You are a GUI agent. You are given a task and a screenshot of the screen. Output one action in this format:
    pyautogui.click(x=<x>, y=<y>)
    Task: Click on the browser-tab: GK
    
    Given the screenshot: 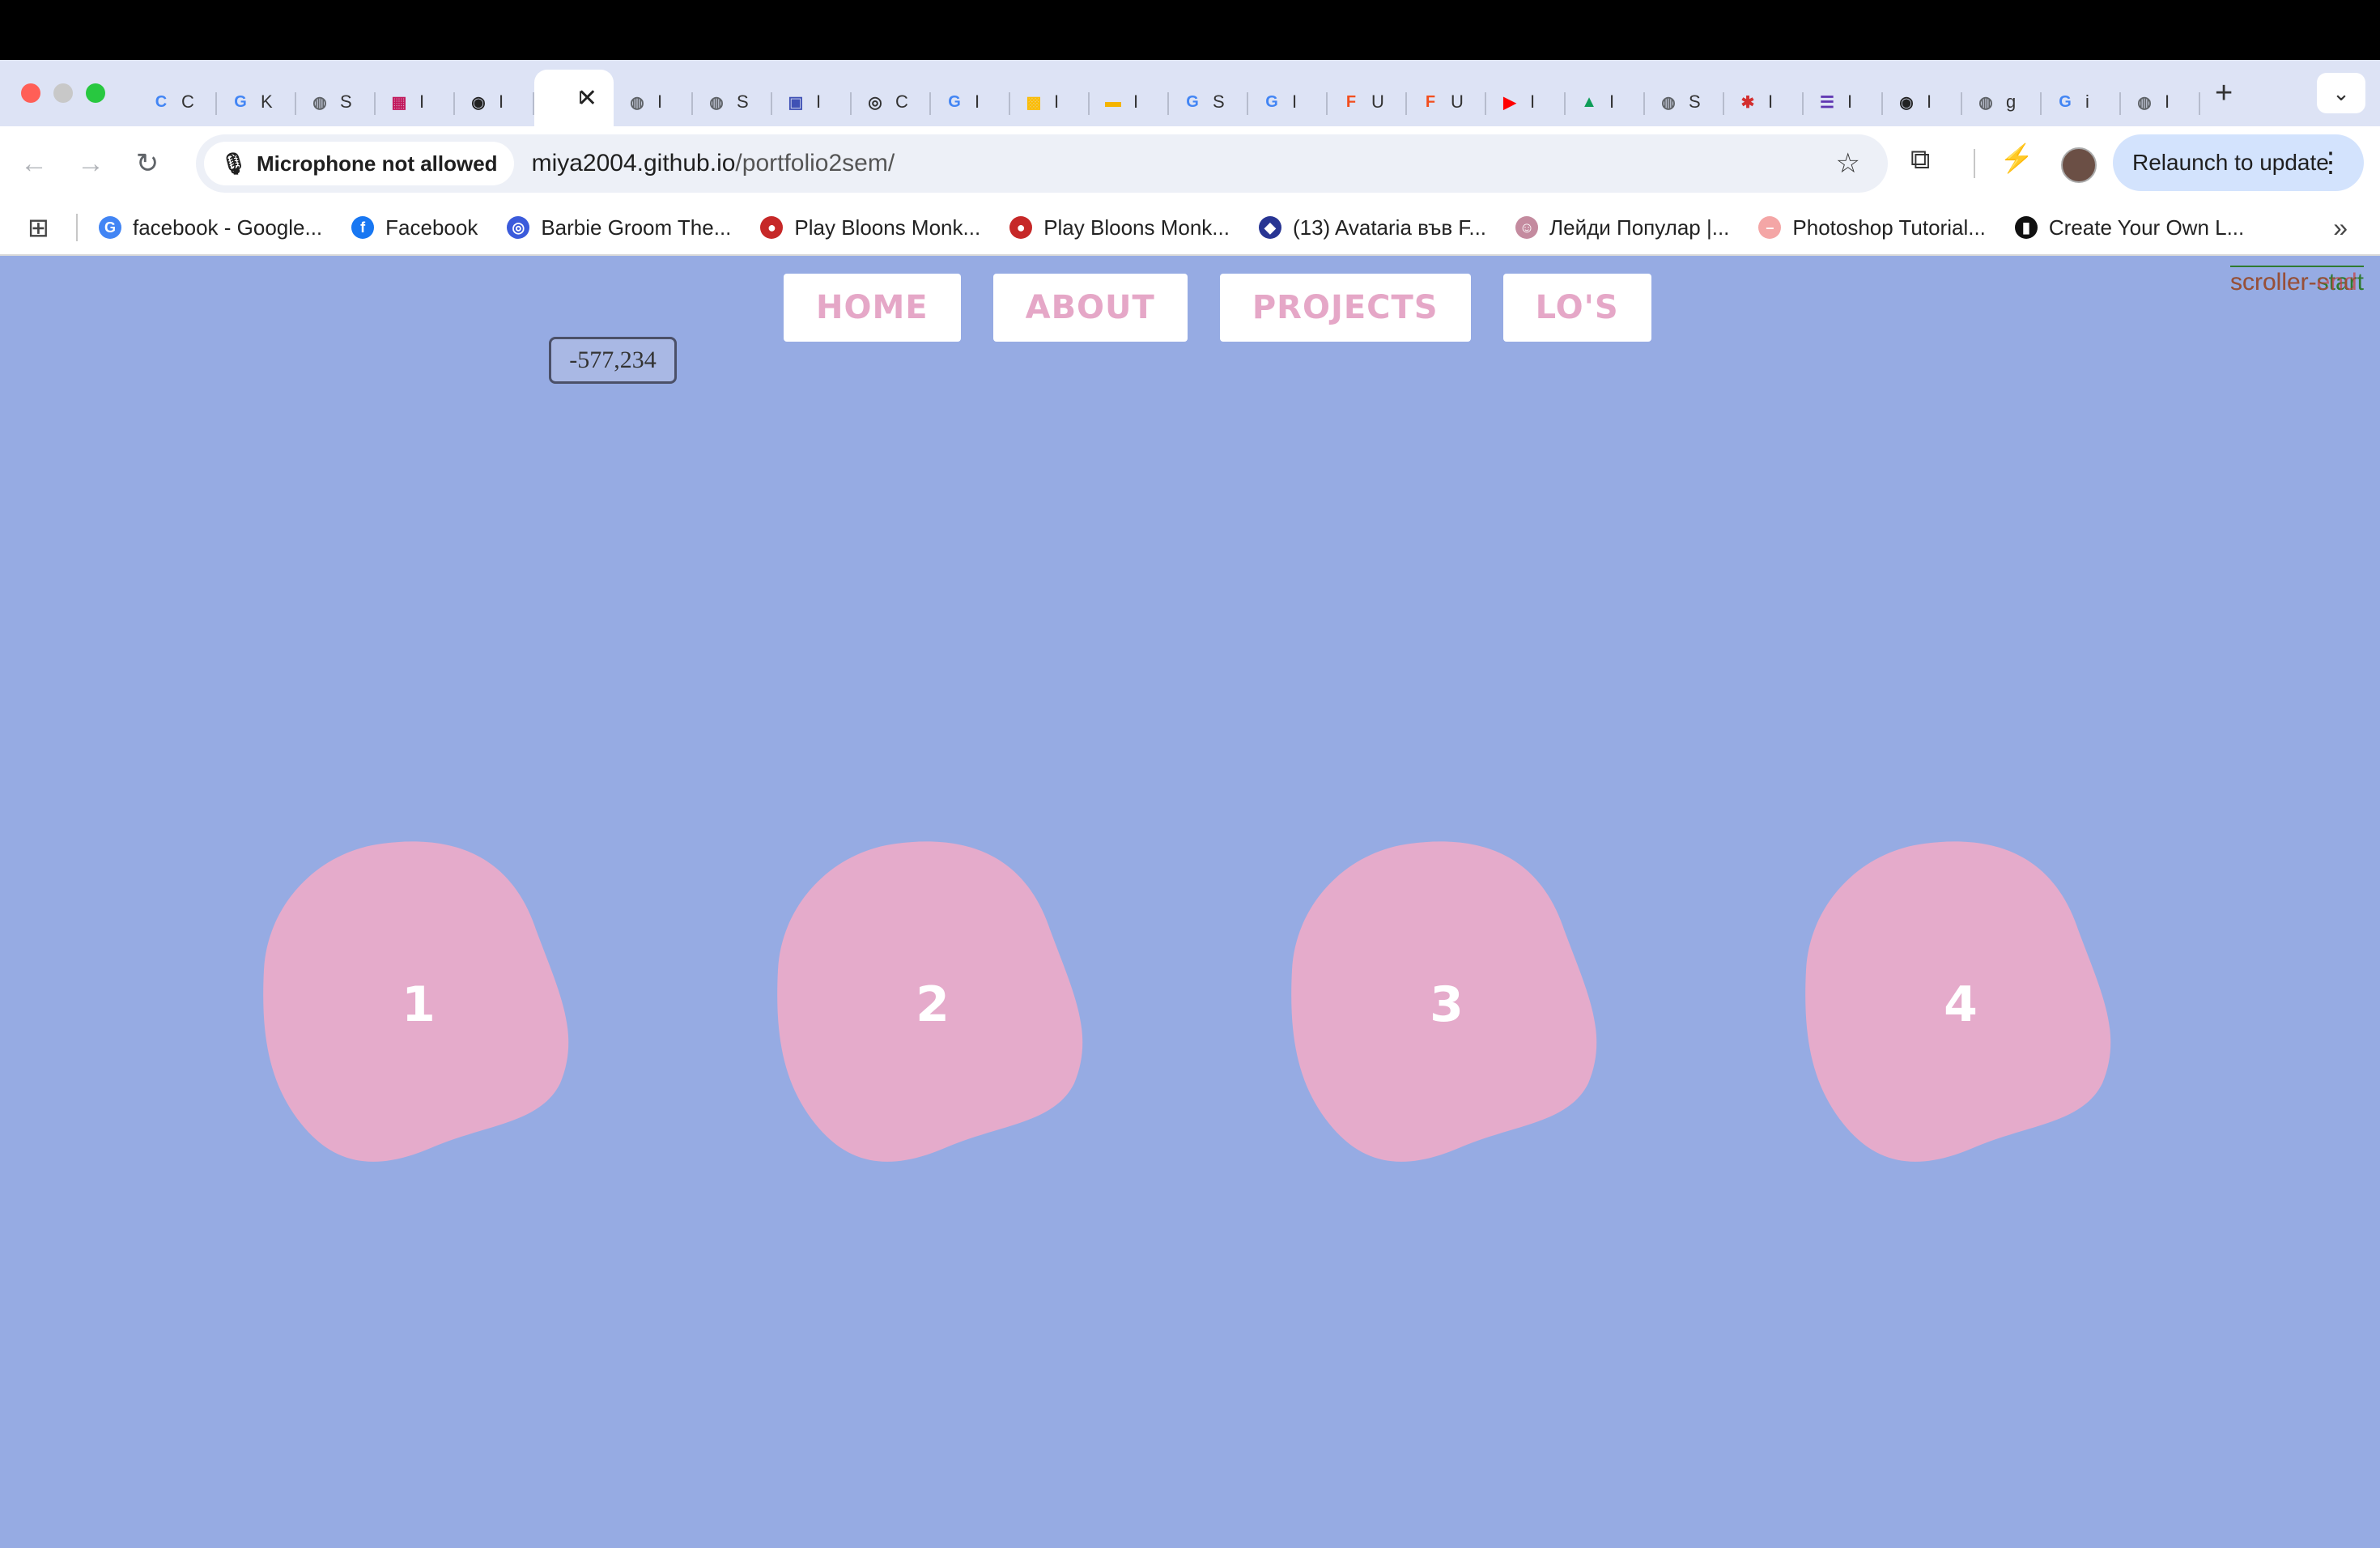 What is the action you would take?
    pyautogui.click(x=256, y=102)
    